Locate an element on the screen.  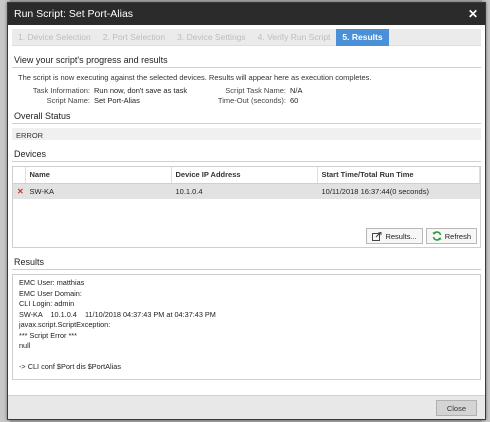
results-section: Results is located at coordinates (246, 262).